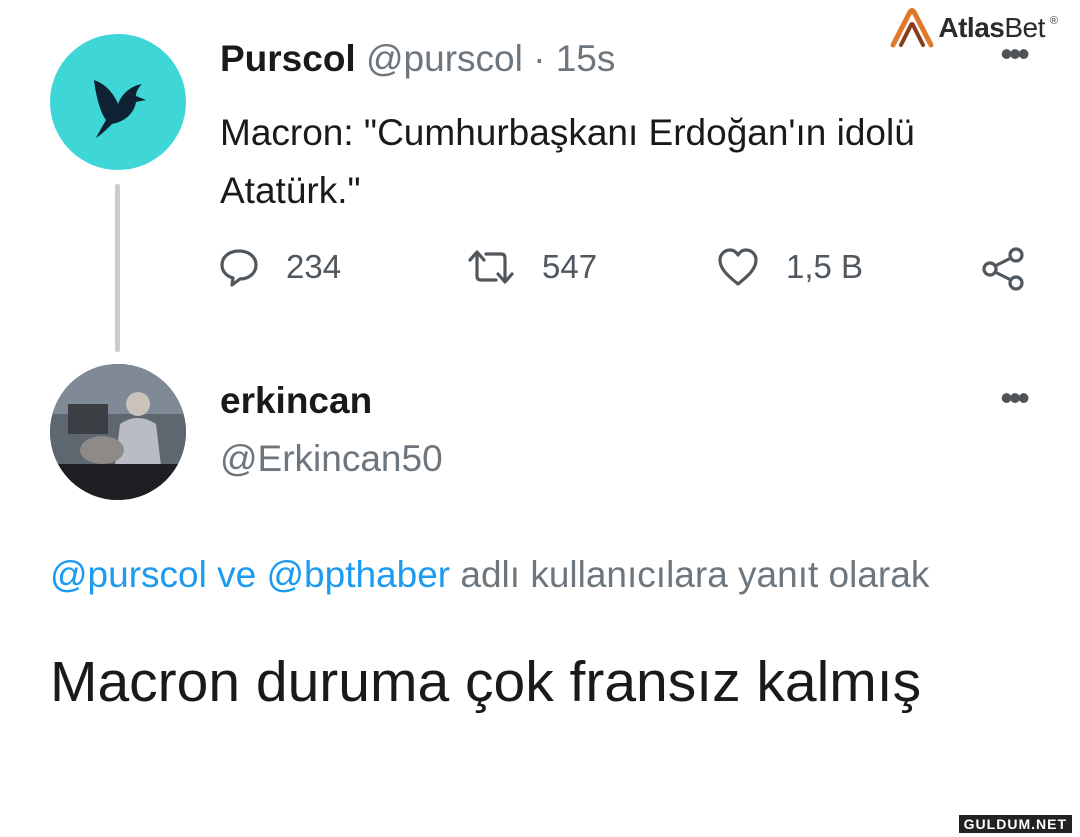 The width and height of the screenshot is (1080, 837). Describe the element at coordinates (1053, 21) in the screenshot. I see `registered-mark: ®` at that location.